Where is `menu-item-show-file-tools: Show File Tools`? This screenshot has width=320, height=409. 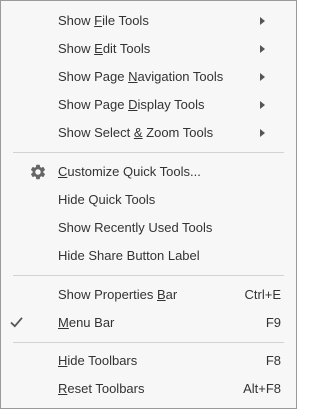 menu-item-show-file-tools: Show File Tools is located at coordinates (148, 21).